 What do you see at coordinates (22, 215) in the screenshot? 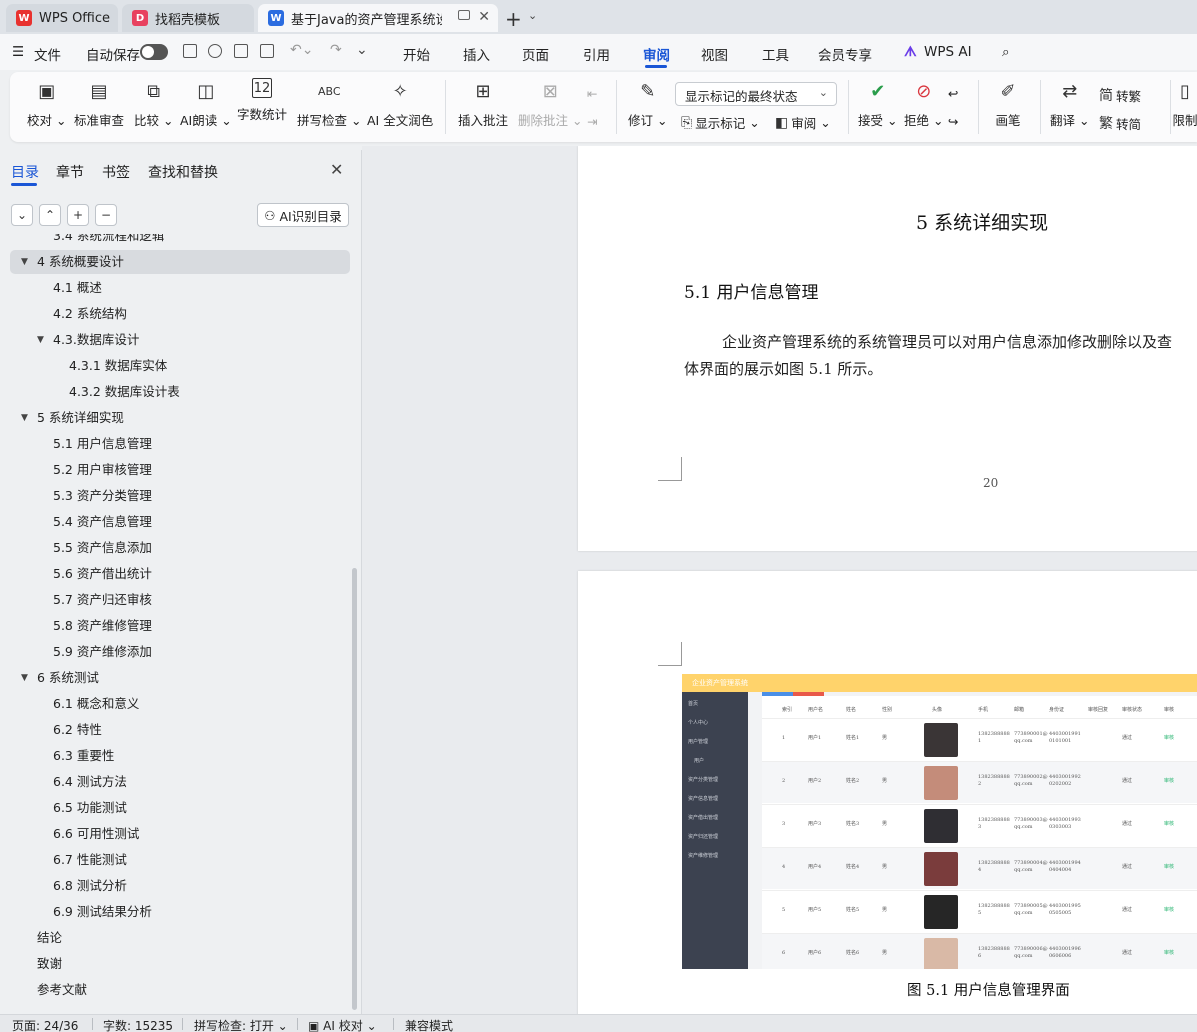
I see `expand-all-button: ⌄` at bounding box center [22, 215].